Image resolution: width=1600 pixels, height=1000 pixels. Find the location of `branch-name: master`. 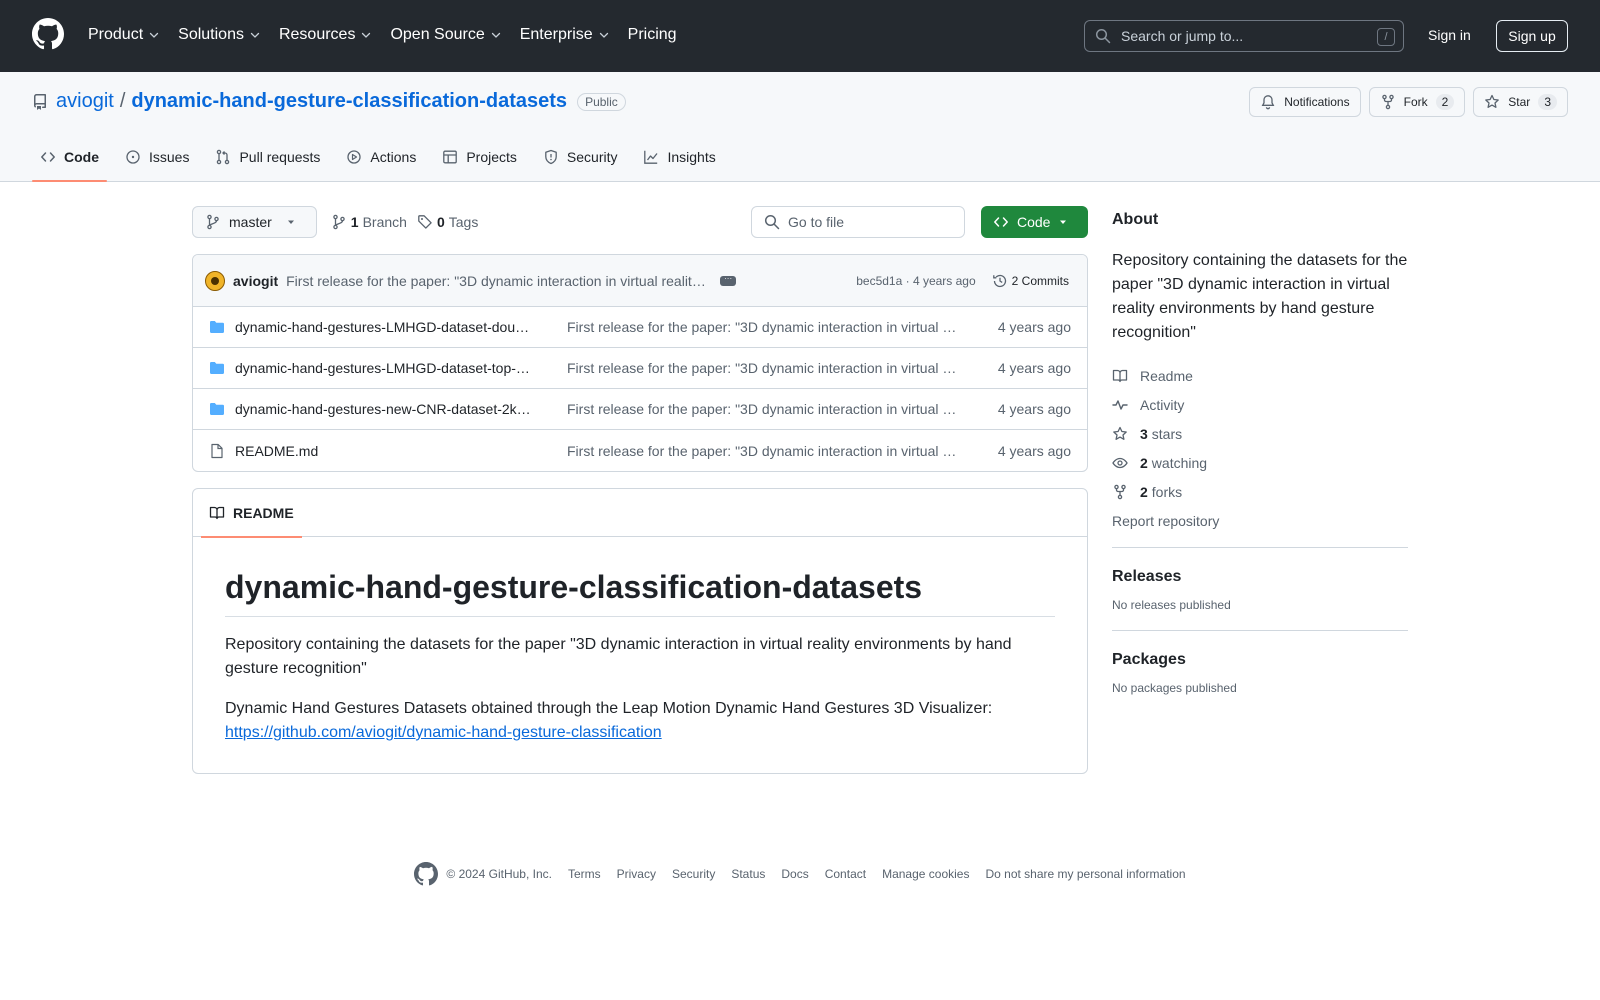

branch-name: master is located at coordinates (250, 222).